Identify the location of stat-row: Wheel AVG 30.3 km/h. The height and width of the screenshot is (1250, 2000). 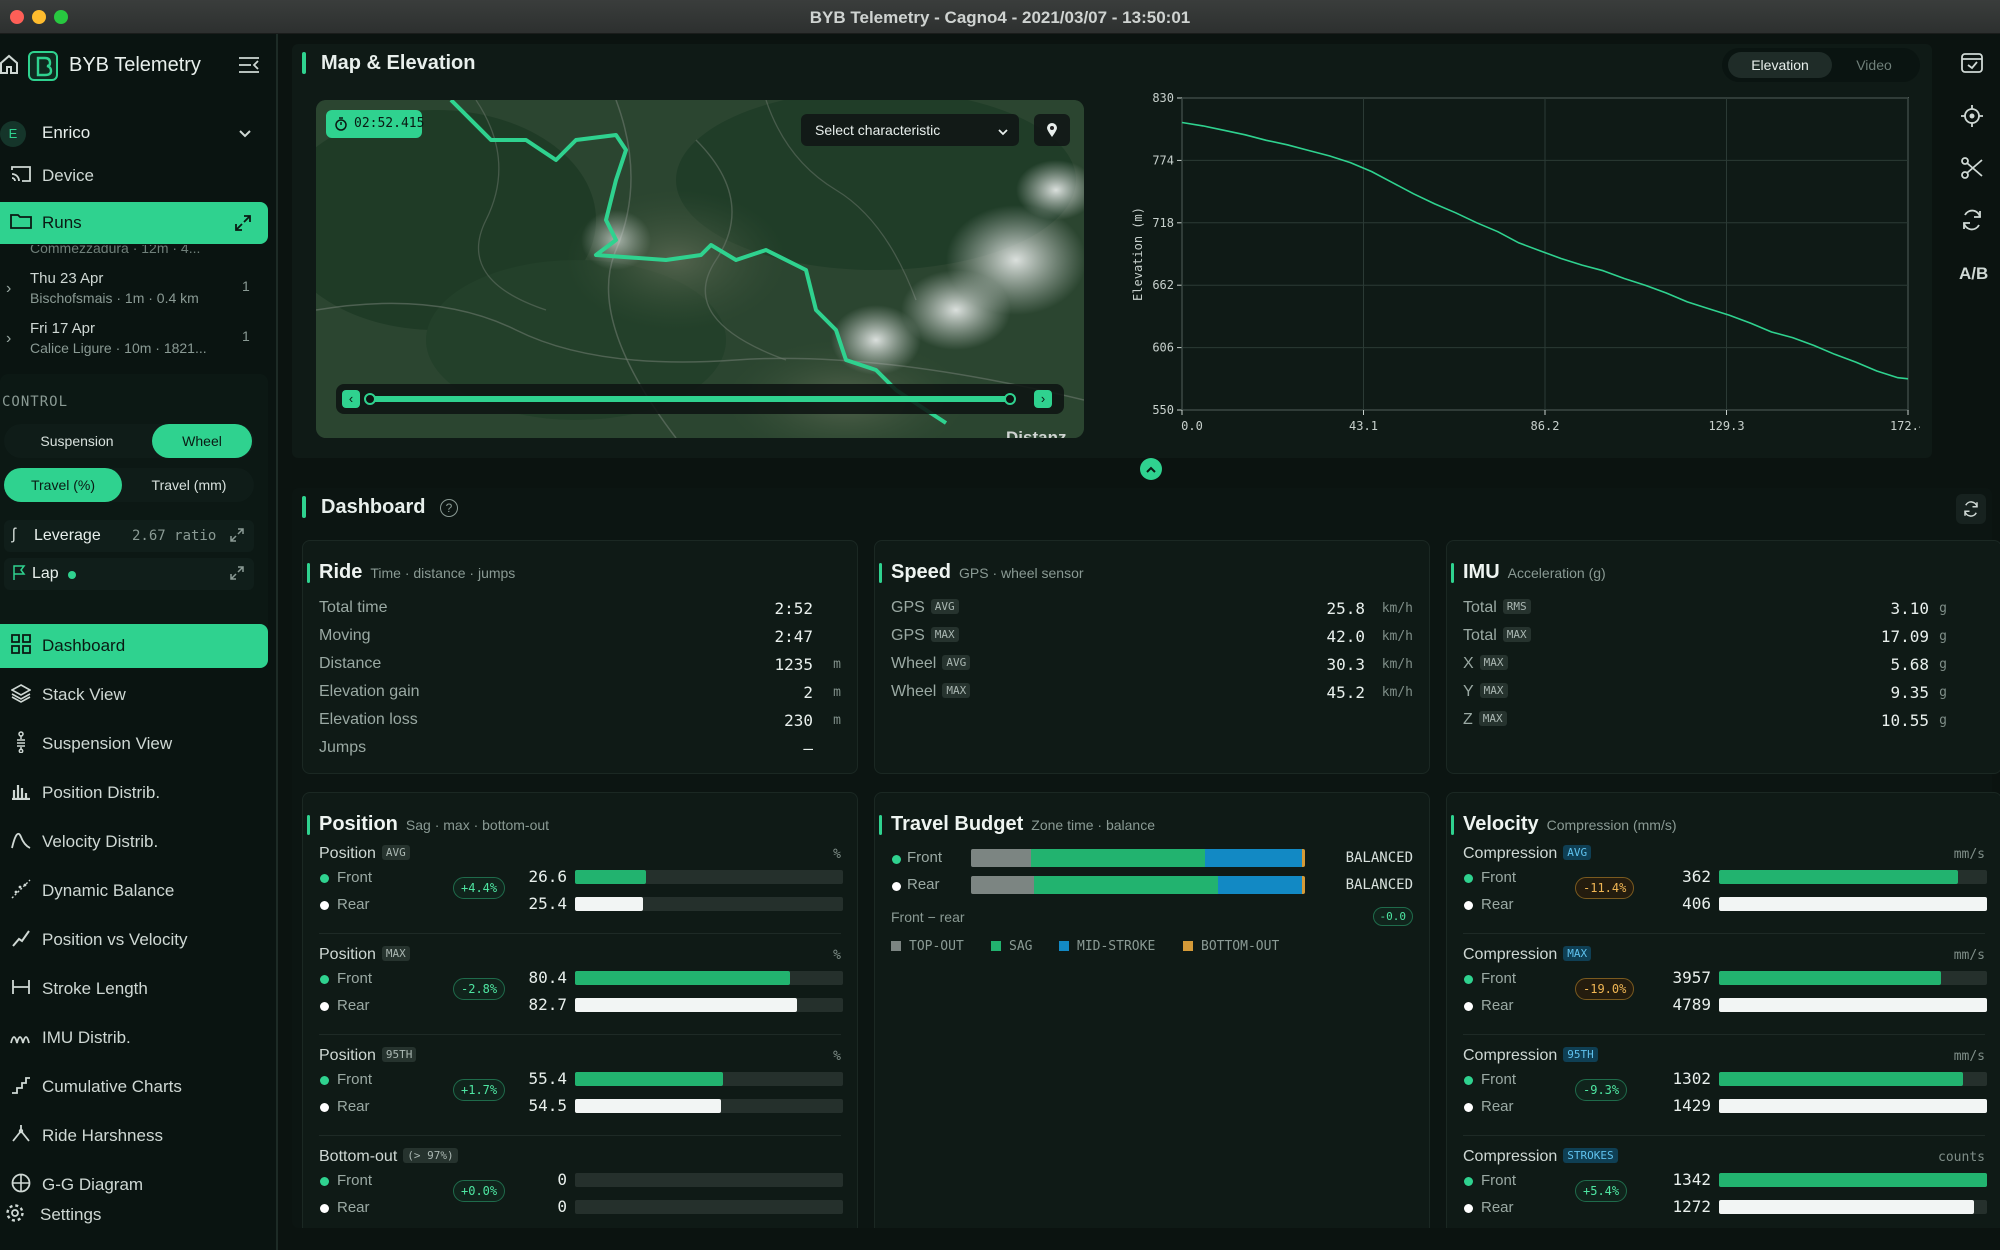
(1152, 666).